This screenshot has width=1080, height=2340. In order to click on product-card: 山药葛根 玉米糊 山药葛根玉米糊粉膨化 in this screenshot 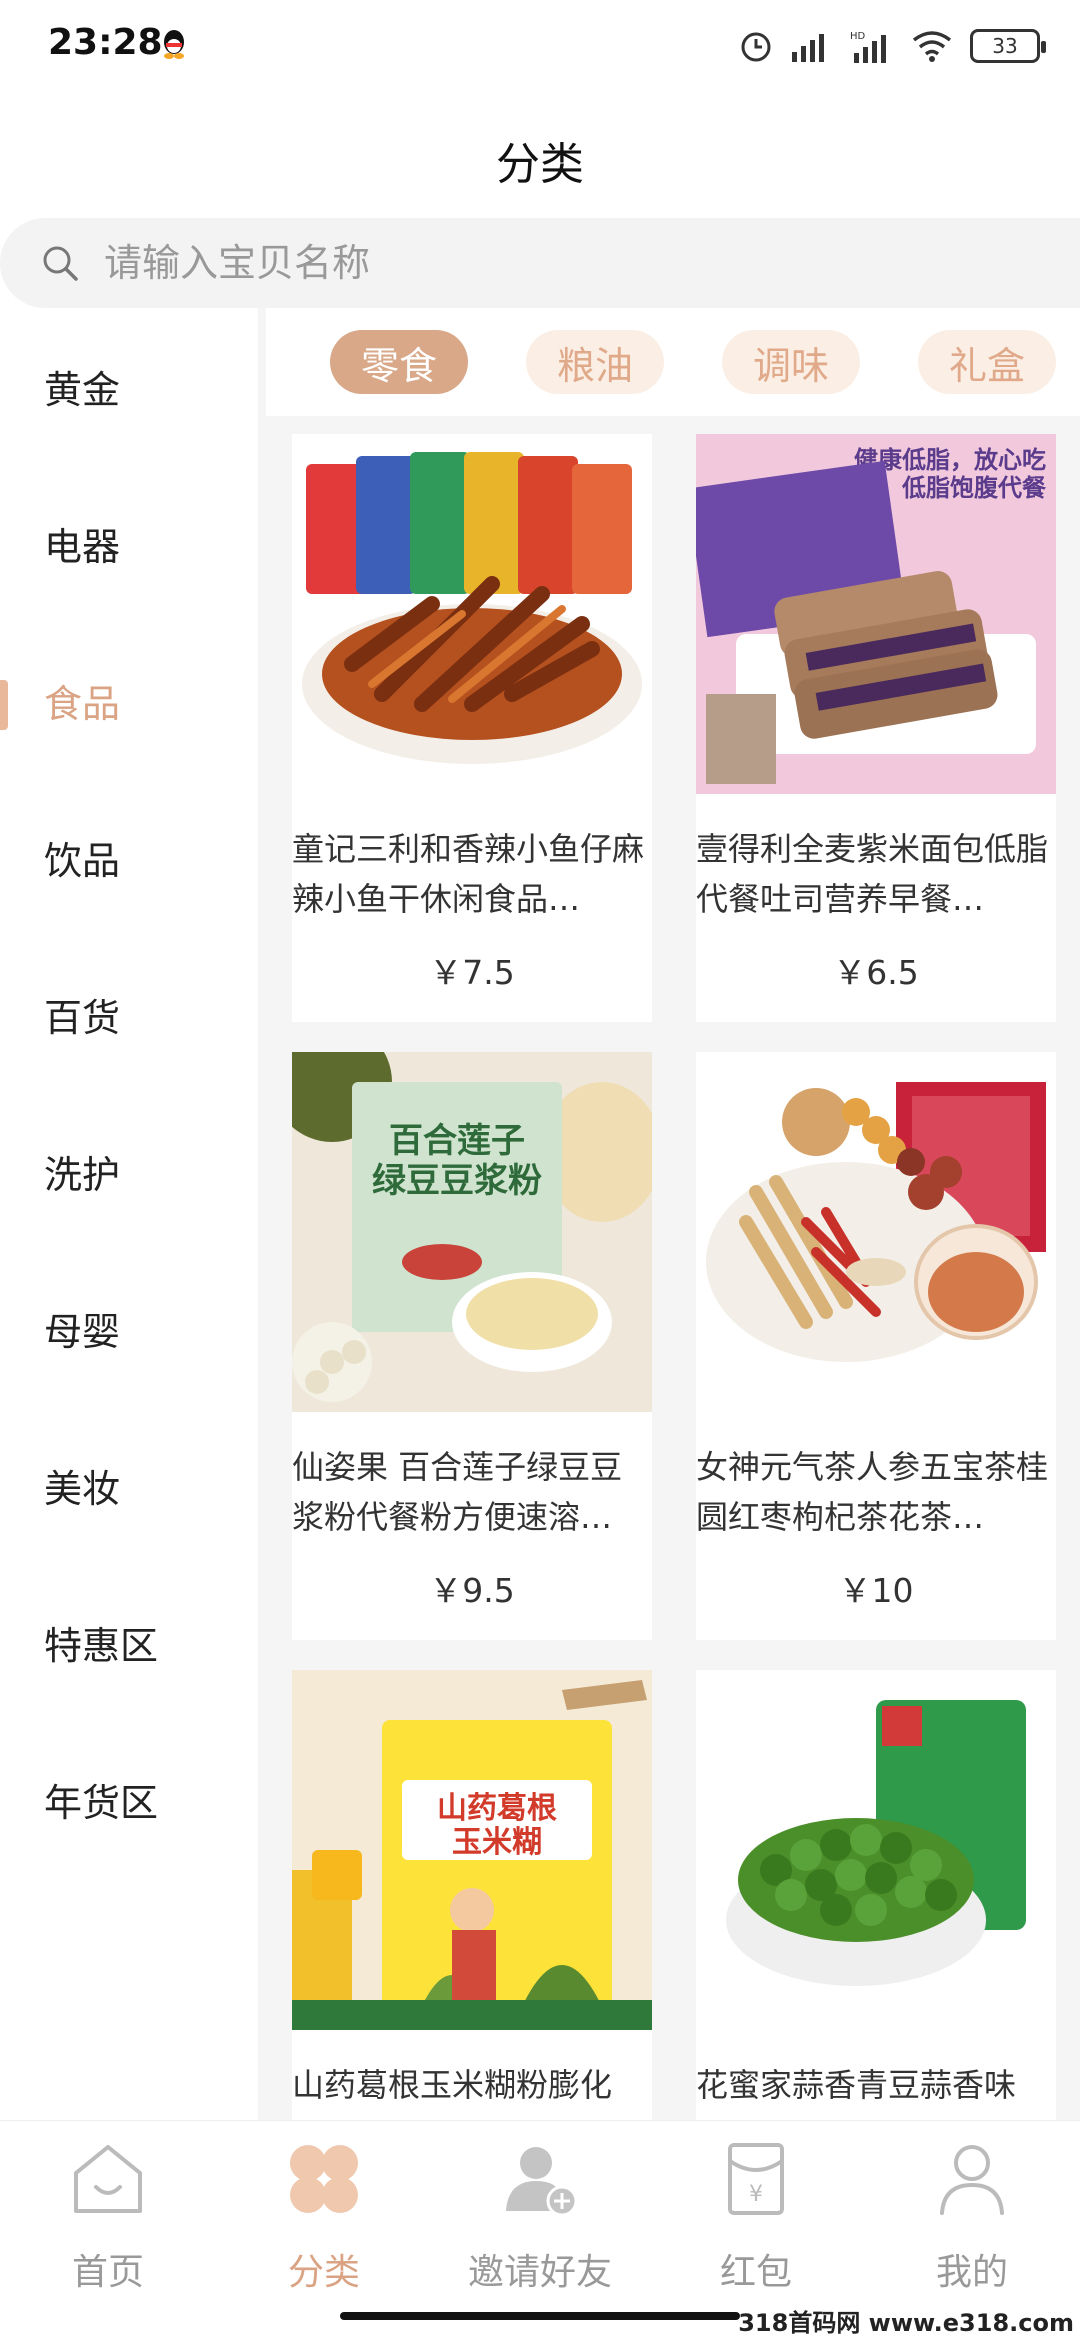, I will do `click(472, 1895)`.